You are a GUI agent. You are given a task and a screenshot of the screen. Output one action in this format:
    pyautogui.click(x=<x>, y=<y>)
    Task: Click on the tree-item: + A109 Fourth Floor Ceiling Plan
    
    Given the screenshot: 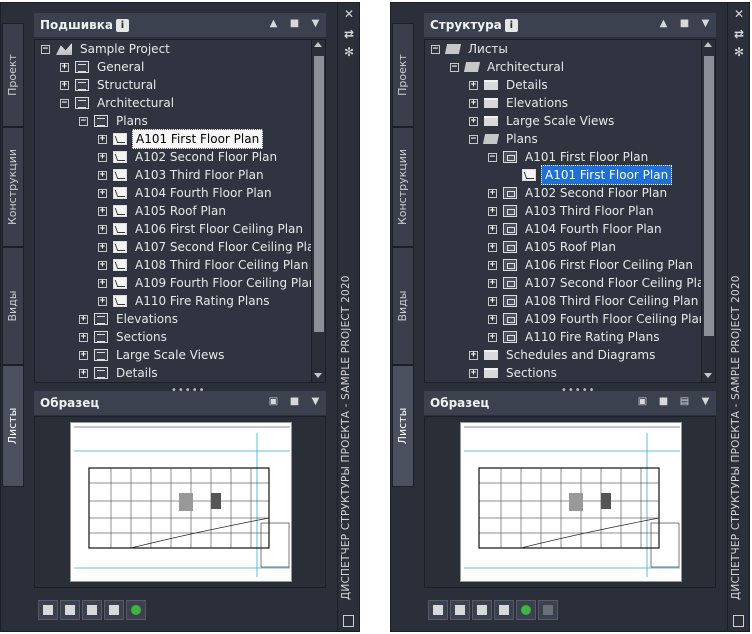 What is the action you would take?
    pyautogui.click(x=570, y=319)
    